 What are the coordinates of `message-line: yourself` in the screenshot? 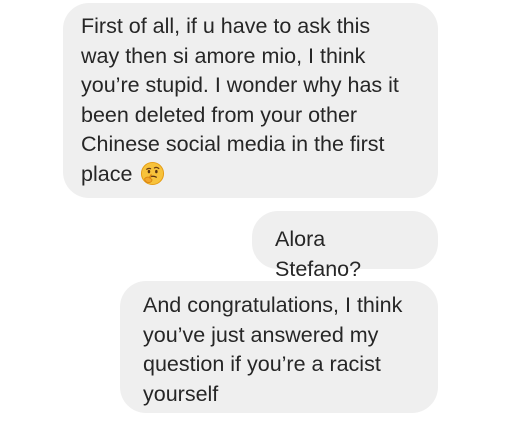 It's located at (181, 393).